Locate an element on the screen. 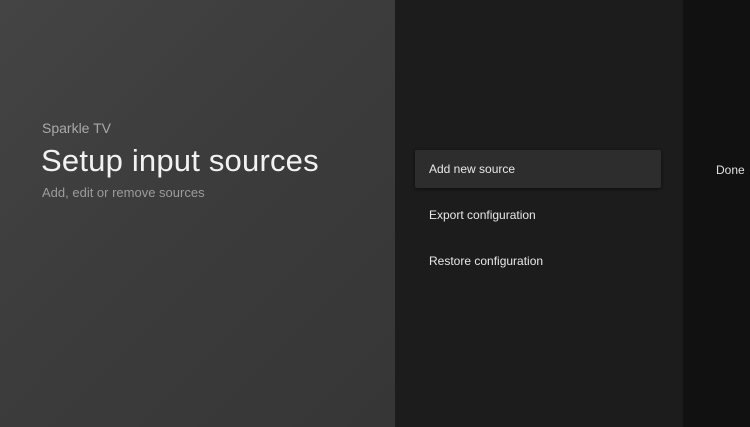 The height and width of the screenshot is (427, 750). done-button: Done is located at coordinates (730, 170).